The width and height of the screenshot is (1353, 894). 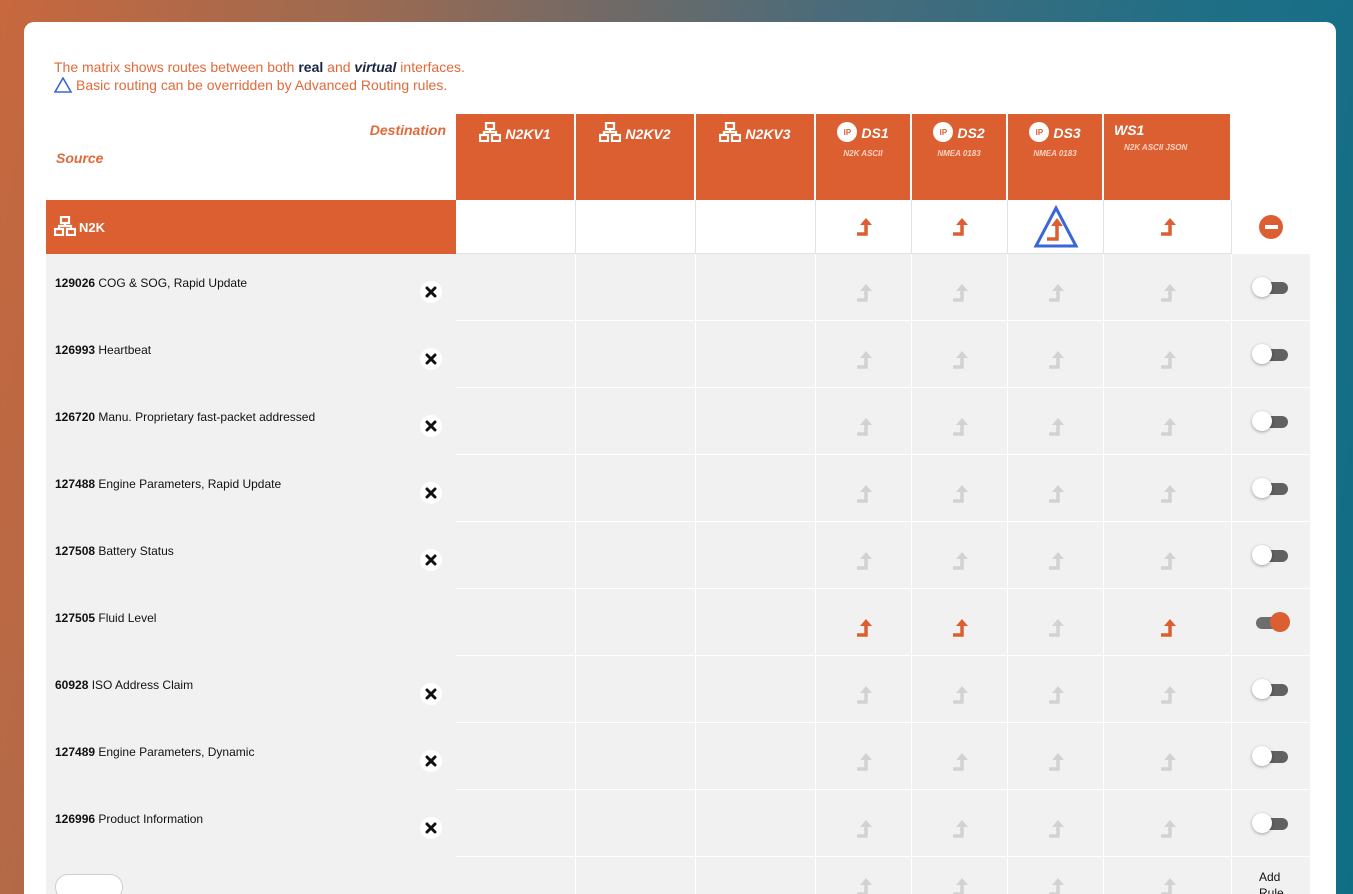 I want to click on add-rule-input, so click(x=89, y=884).